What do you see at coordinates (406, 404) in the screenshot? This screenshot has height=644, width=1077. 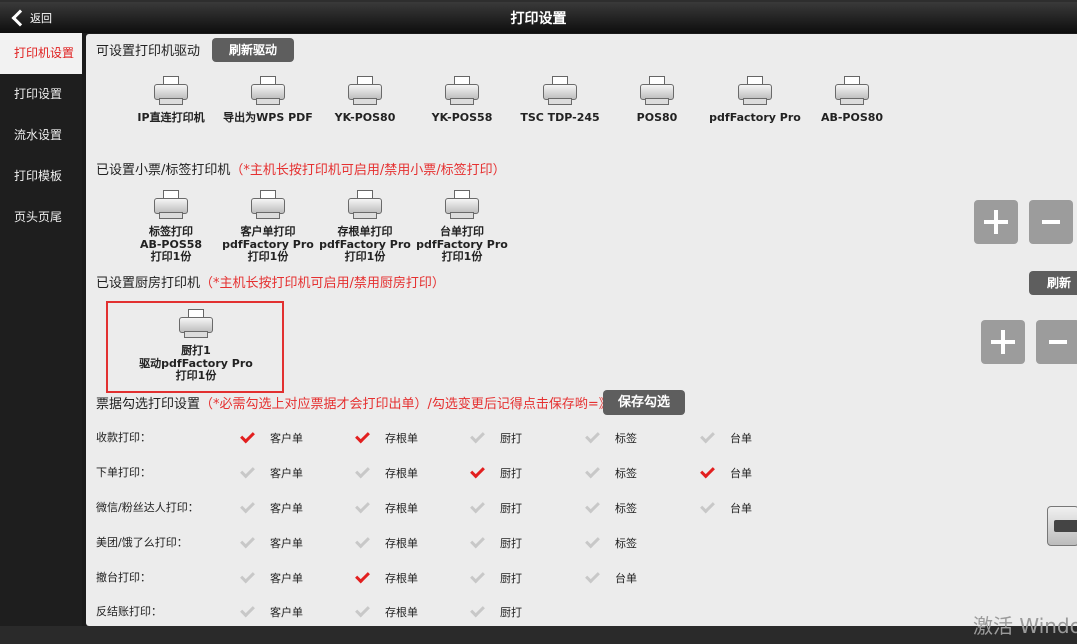 I see `ticket-settings-note: （*必需勾选上对应票据才会打印出单）/勾选变更后记得点击保存哟=》` at bounding box center [406, 404].